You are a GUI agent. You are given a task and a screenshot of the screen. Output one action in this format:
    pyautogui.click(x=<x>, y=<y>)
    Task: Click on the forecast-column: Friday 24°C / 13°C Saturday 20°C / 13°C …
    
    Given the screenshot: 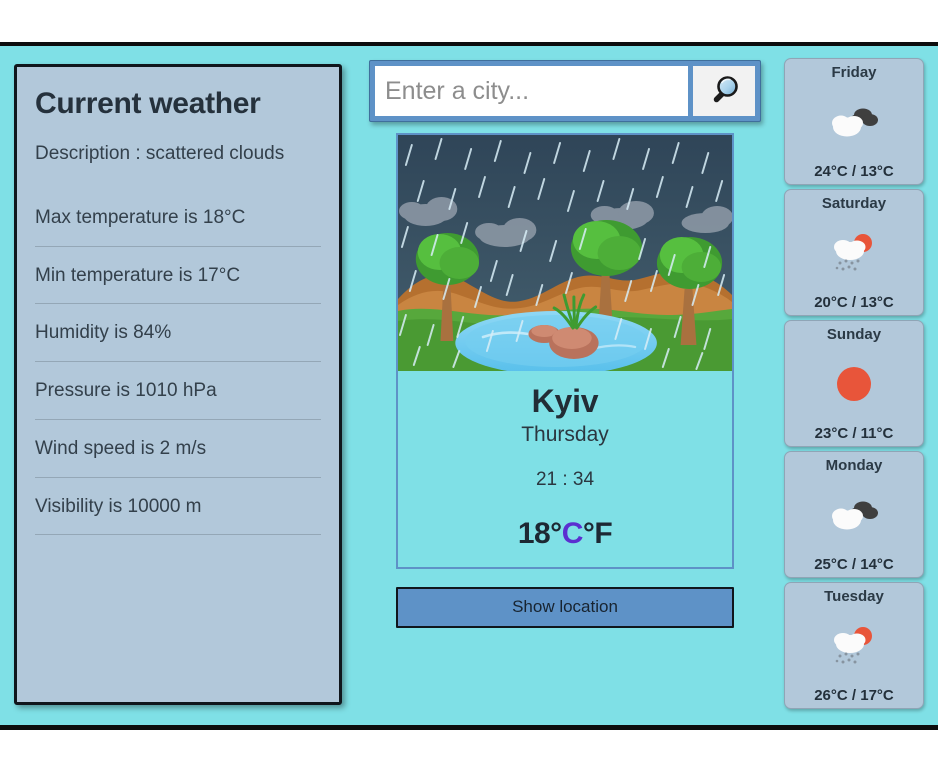 What is the action you would take?
    pyautogui.click(x=856, y=384)
    